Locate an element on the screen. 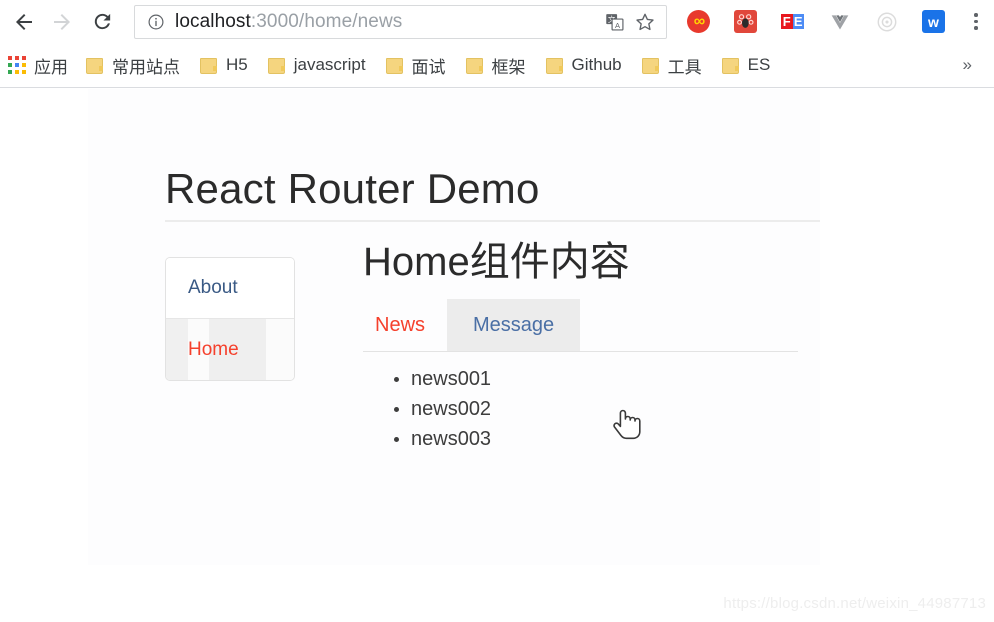  tab-strip: News Message is located at coordinates (580, 325).